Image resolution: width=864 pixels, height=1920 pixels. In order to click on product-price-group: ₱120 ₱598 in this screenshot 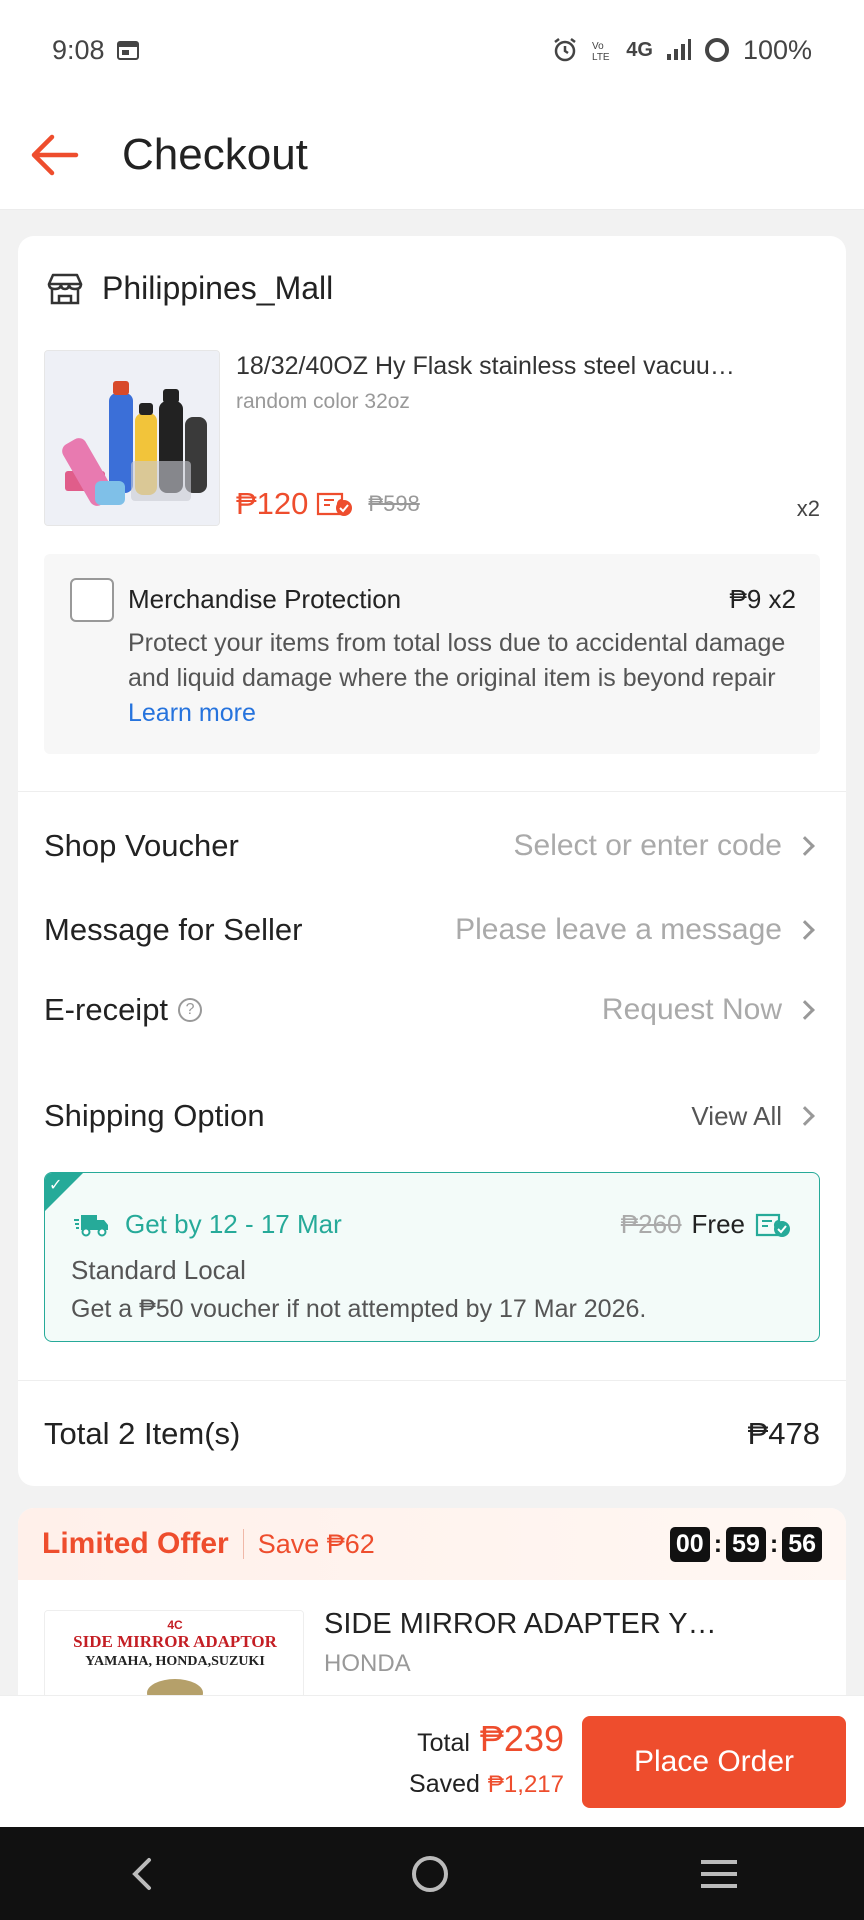, I will do `click(328, 504)`.